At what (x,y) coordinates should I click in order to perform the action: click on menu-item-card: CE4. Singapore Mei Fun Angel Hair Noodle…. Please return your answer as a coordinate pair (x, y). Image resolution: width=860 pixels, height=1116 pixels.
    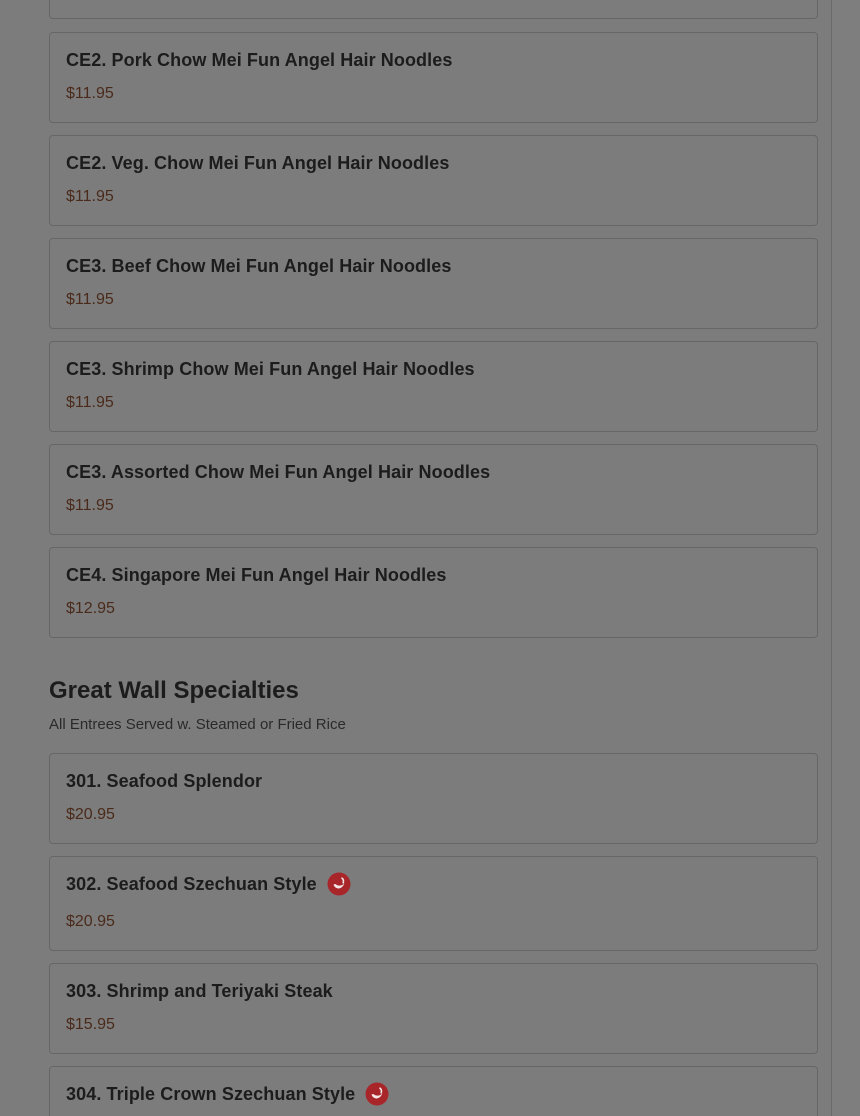
    Looking at the image, I should click on (433, 592).